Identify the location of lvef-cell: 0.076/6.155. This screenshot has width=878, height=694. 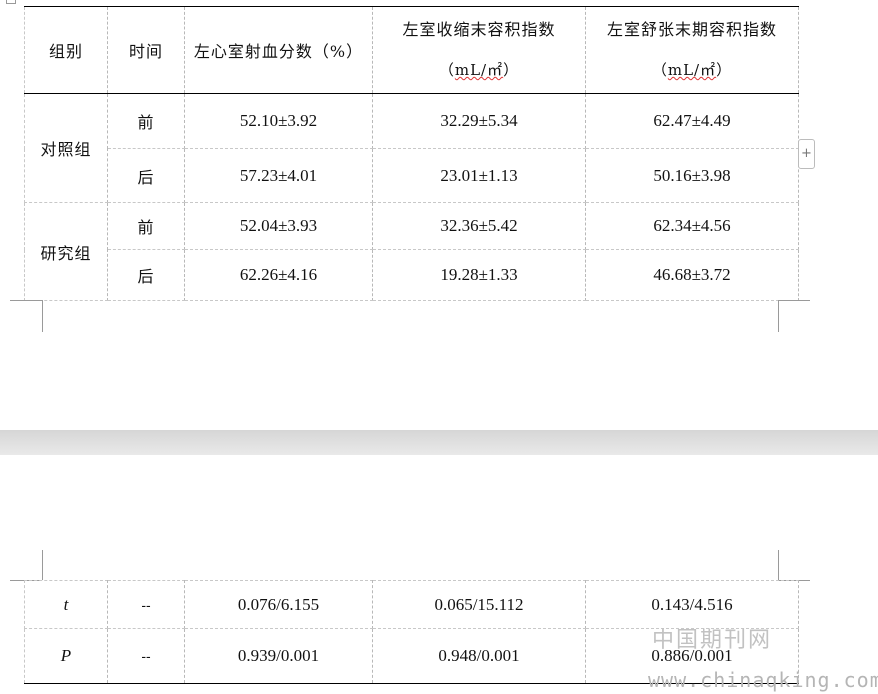
(278, 604).